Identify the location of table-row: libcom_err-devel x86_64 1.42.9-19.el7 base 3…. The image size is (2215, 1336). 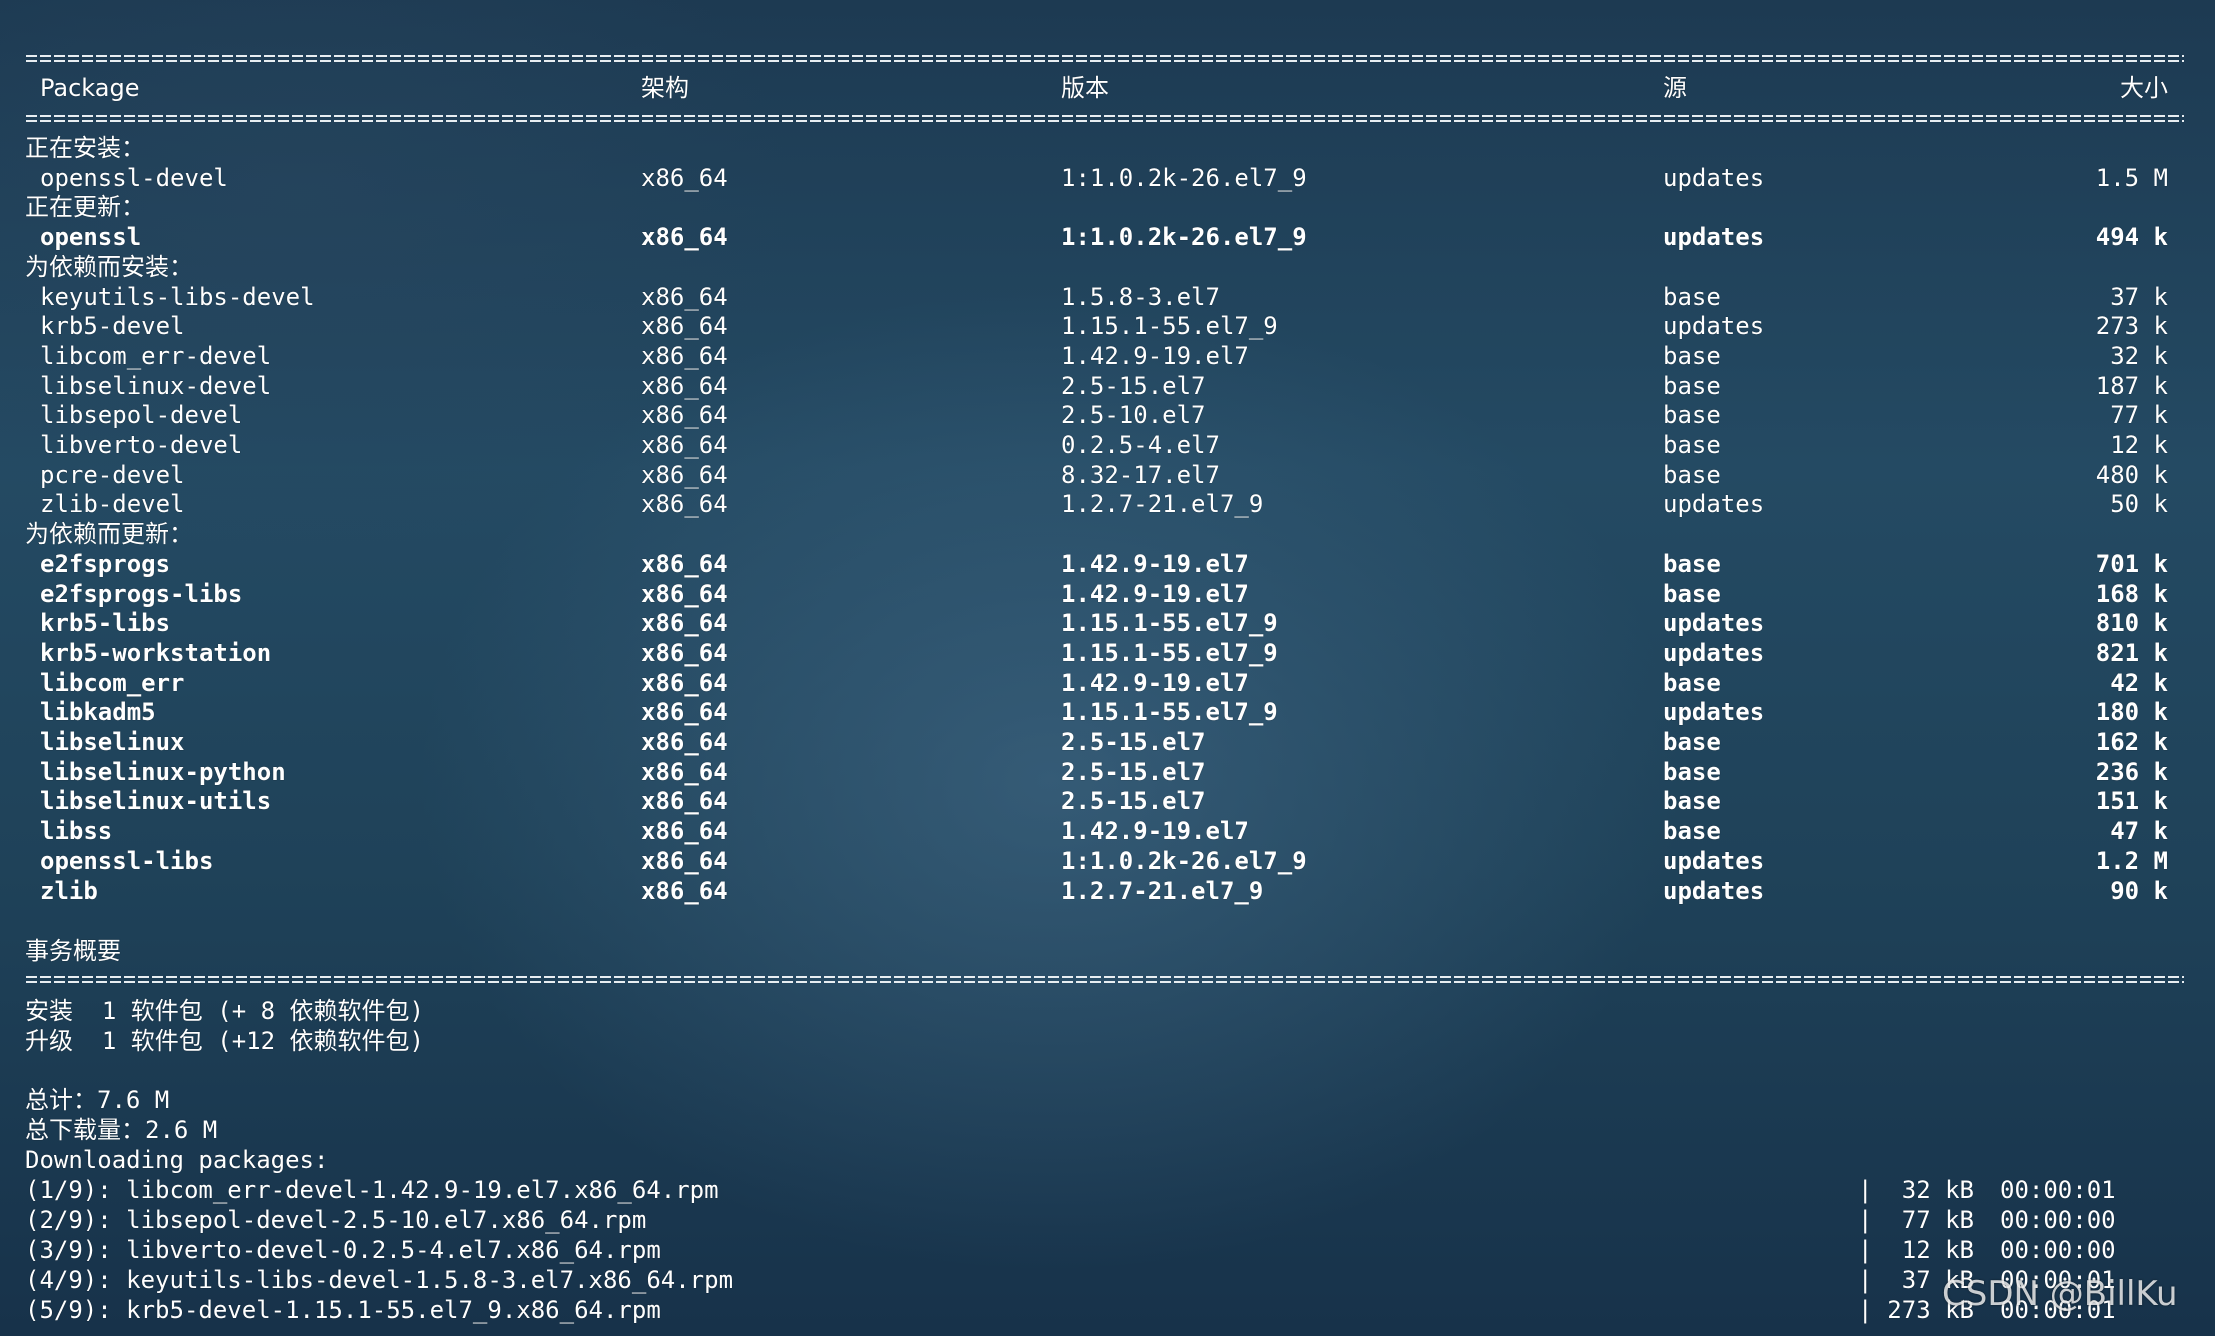
(1107, 356).